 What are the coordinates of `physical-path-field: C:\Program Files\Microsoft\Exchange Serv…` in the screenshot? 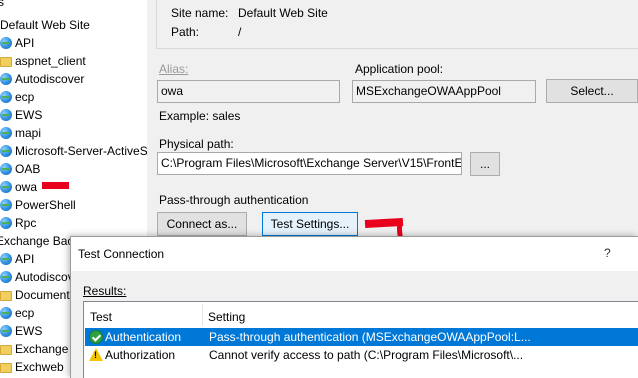 It's located at (309, 163).